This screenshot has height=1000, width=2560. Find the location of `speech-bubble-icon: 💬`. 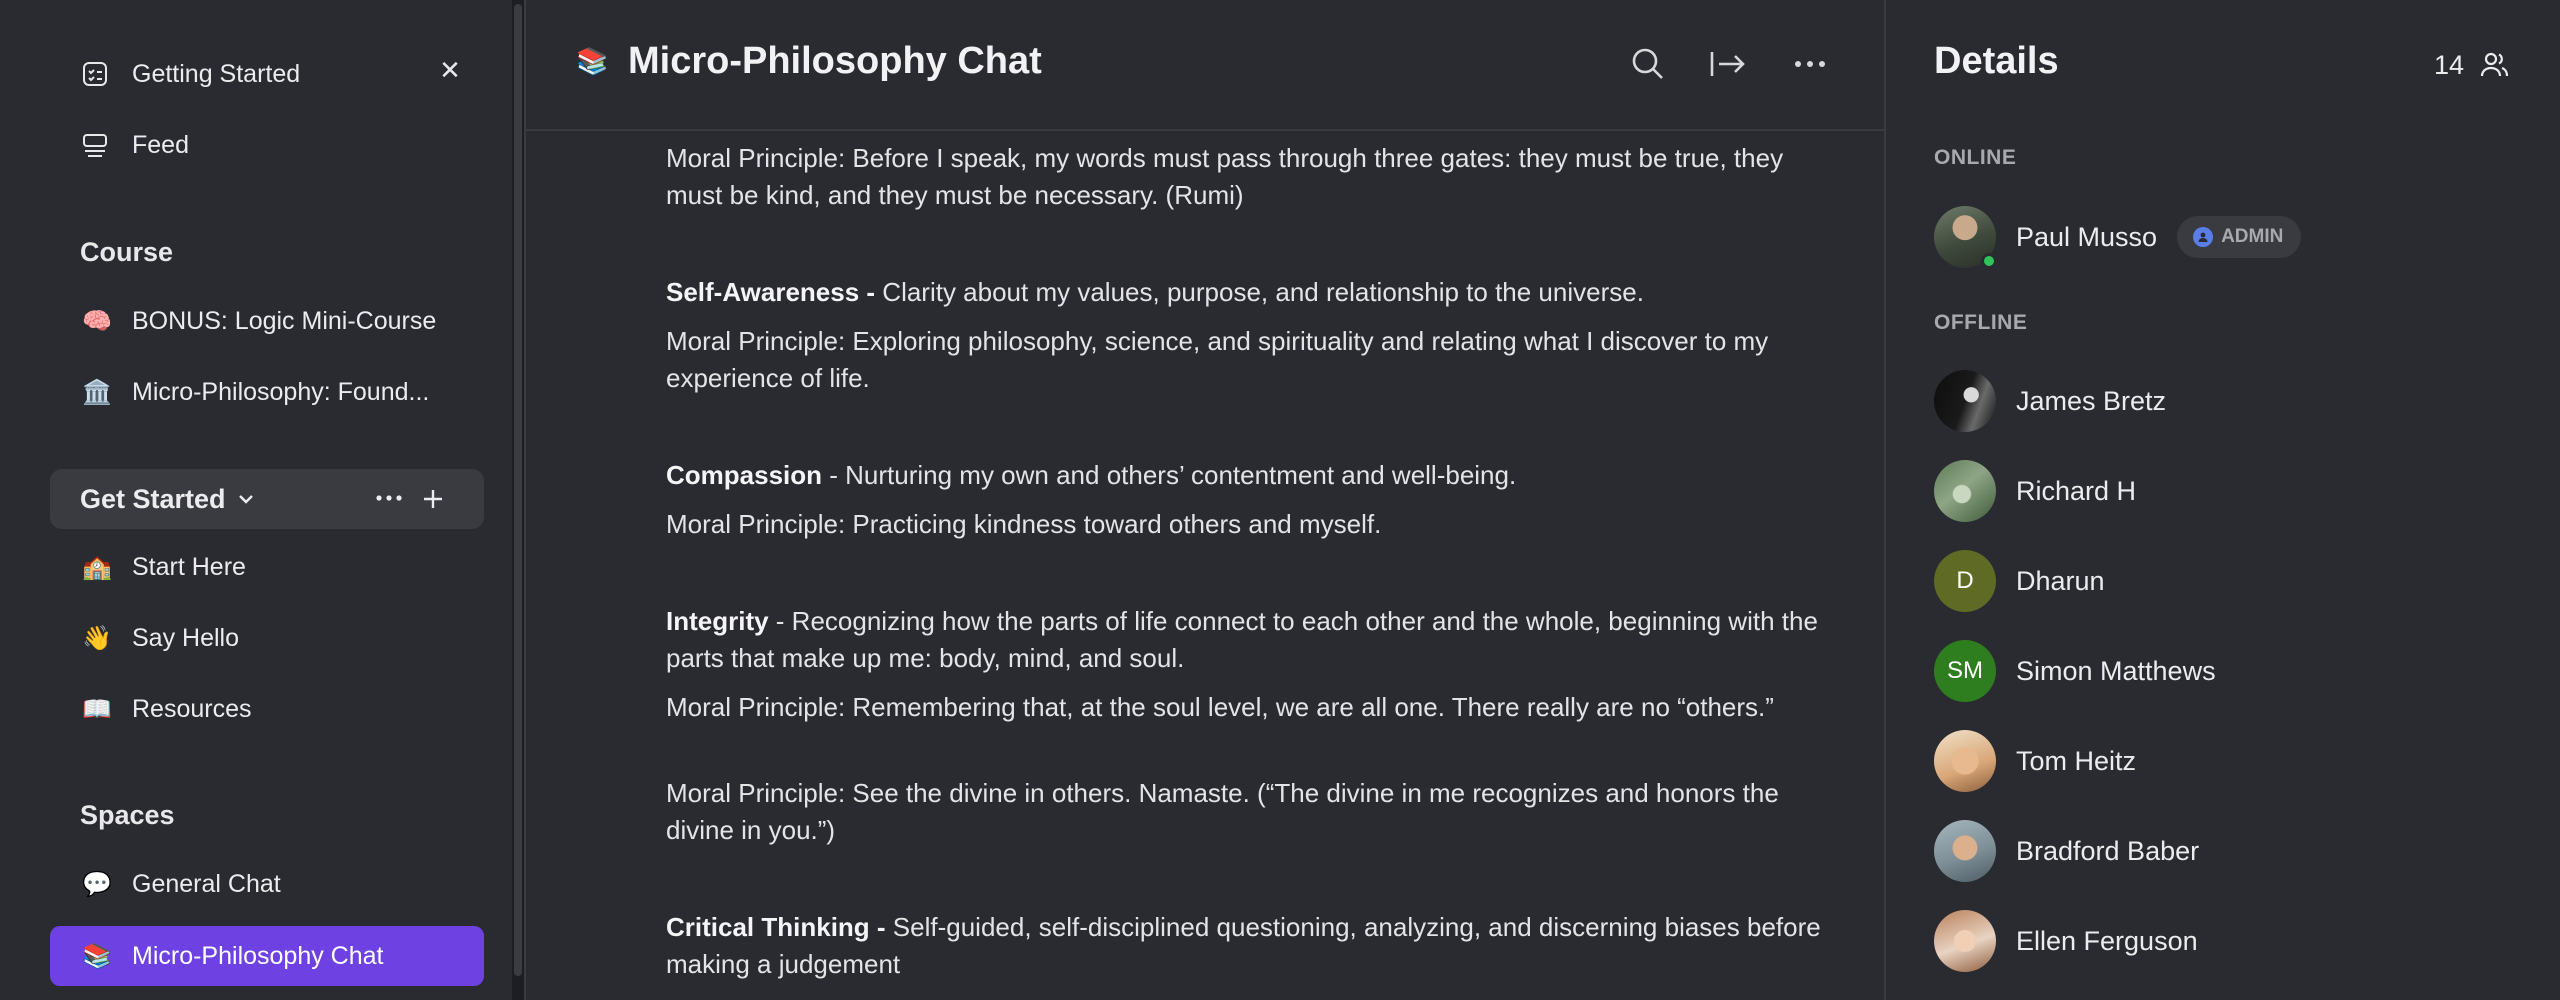

speech-bubble-icon: 💬 is located at coordinates (97, 884).